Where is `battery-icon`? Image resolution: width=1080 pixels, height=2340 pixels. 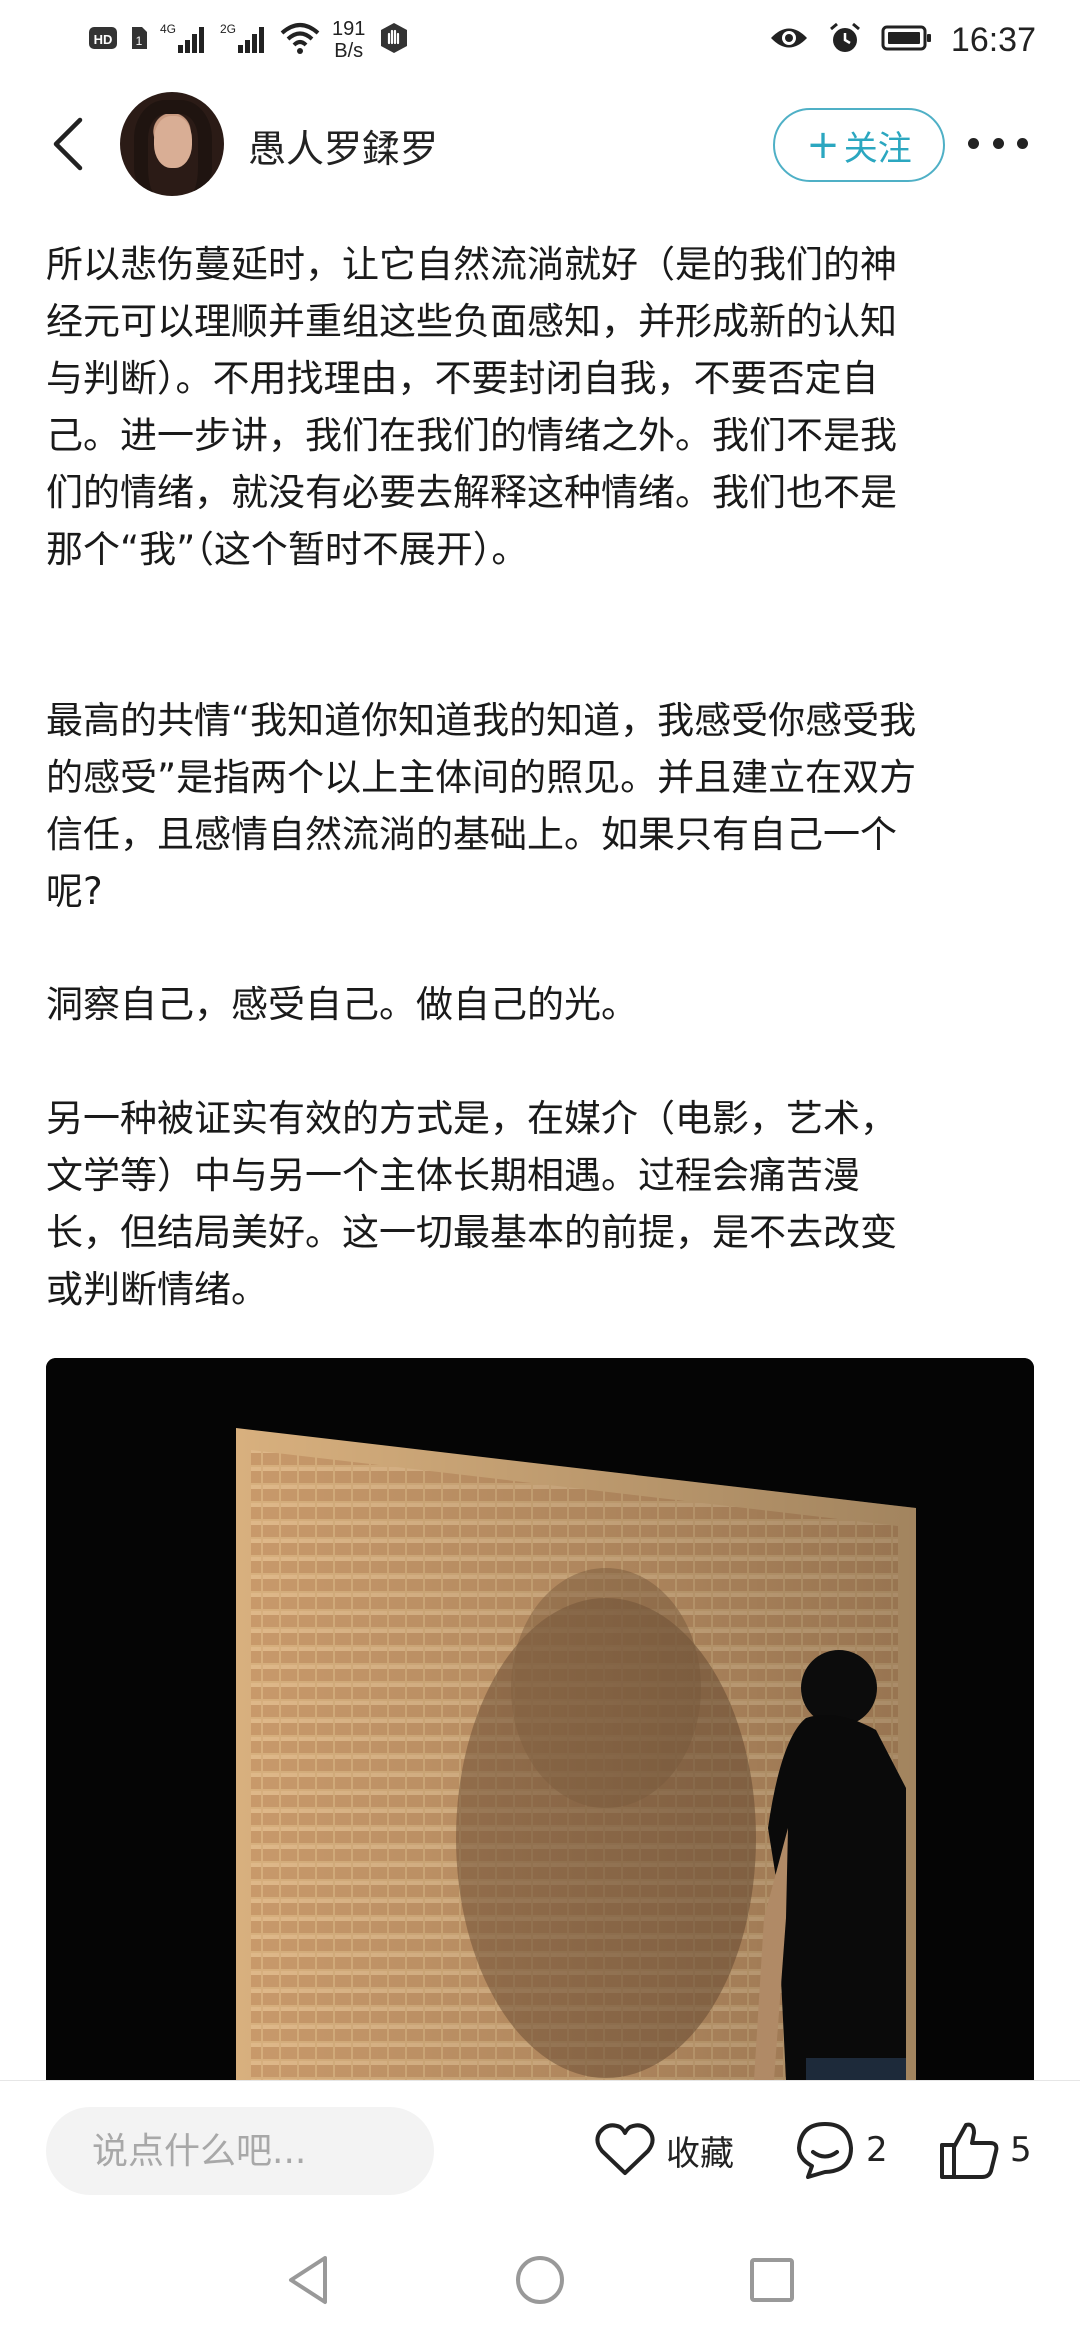 battery-icon is located at coordinates (907, 40).